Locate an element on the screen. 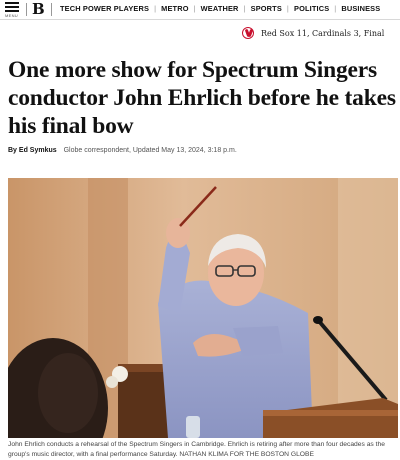  nav-item-sports: SPORTS is located at coordinates (266, 8).